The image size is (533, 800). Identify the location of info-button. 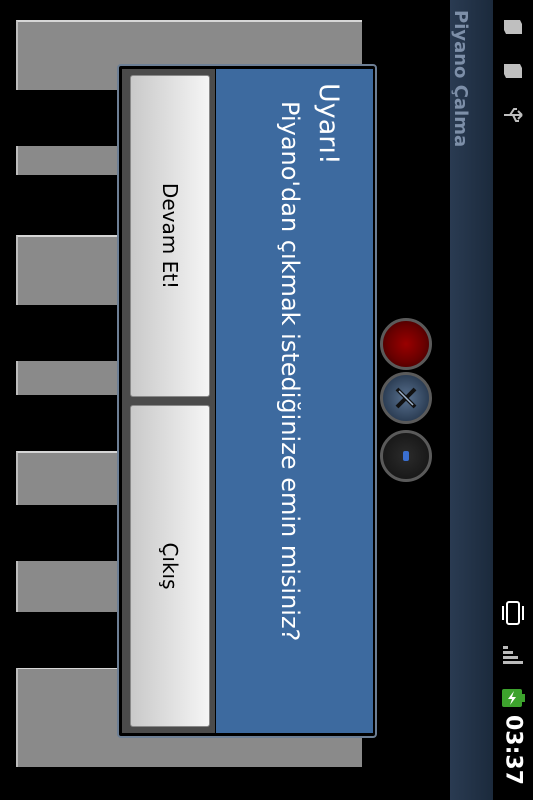
(406, 456).